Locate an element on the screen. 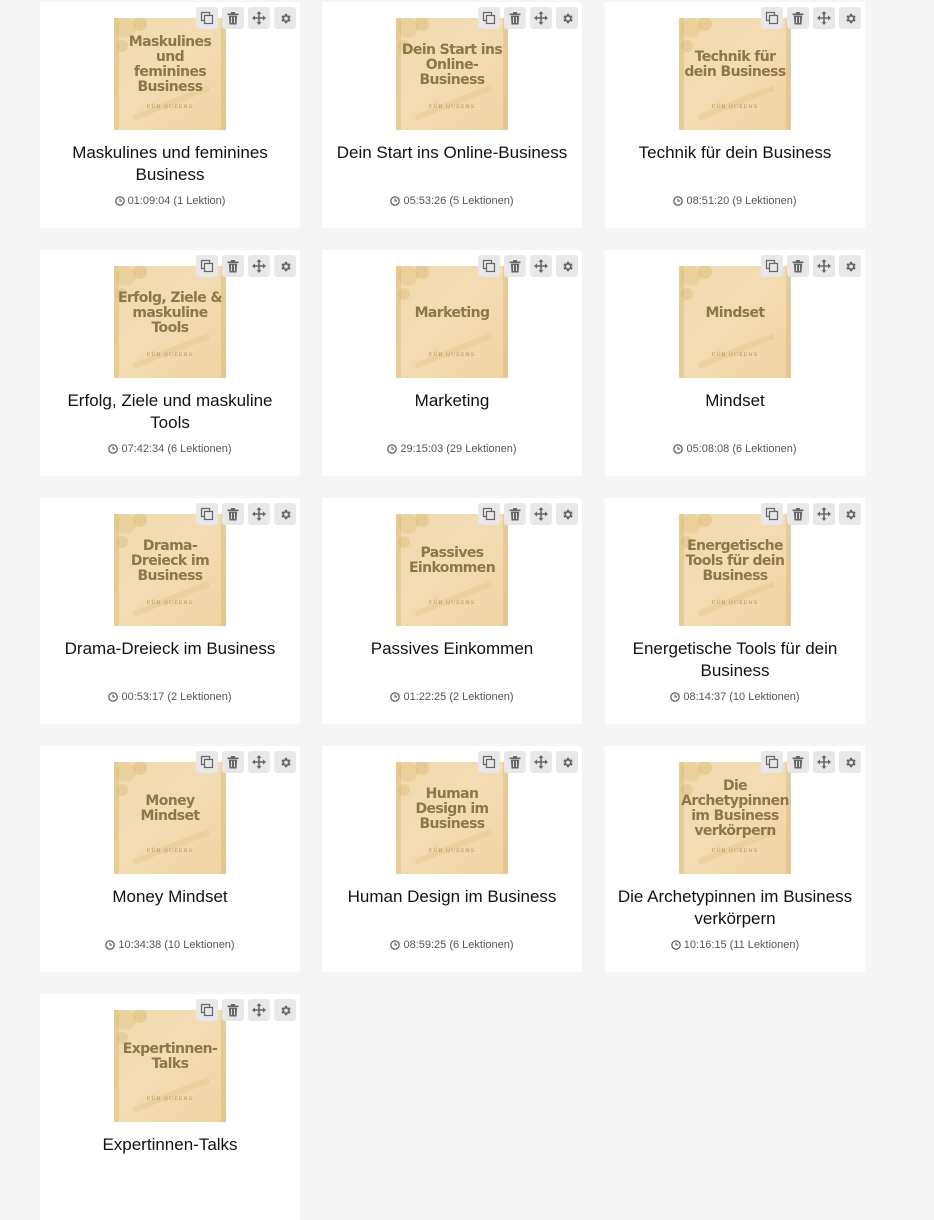  course-title: Die Archetypinnen im Business verkörpern is located at coordinates (735, 908).